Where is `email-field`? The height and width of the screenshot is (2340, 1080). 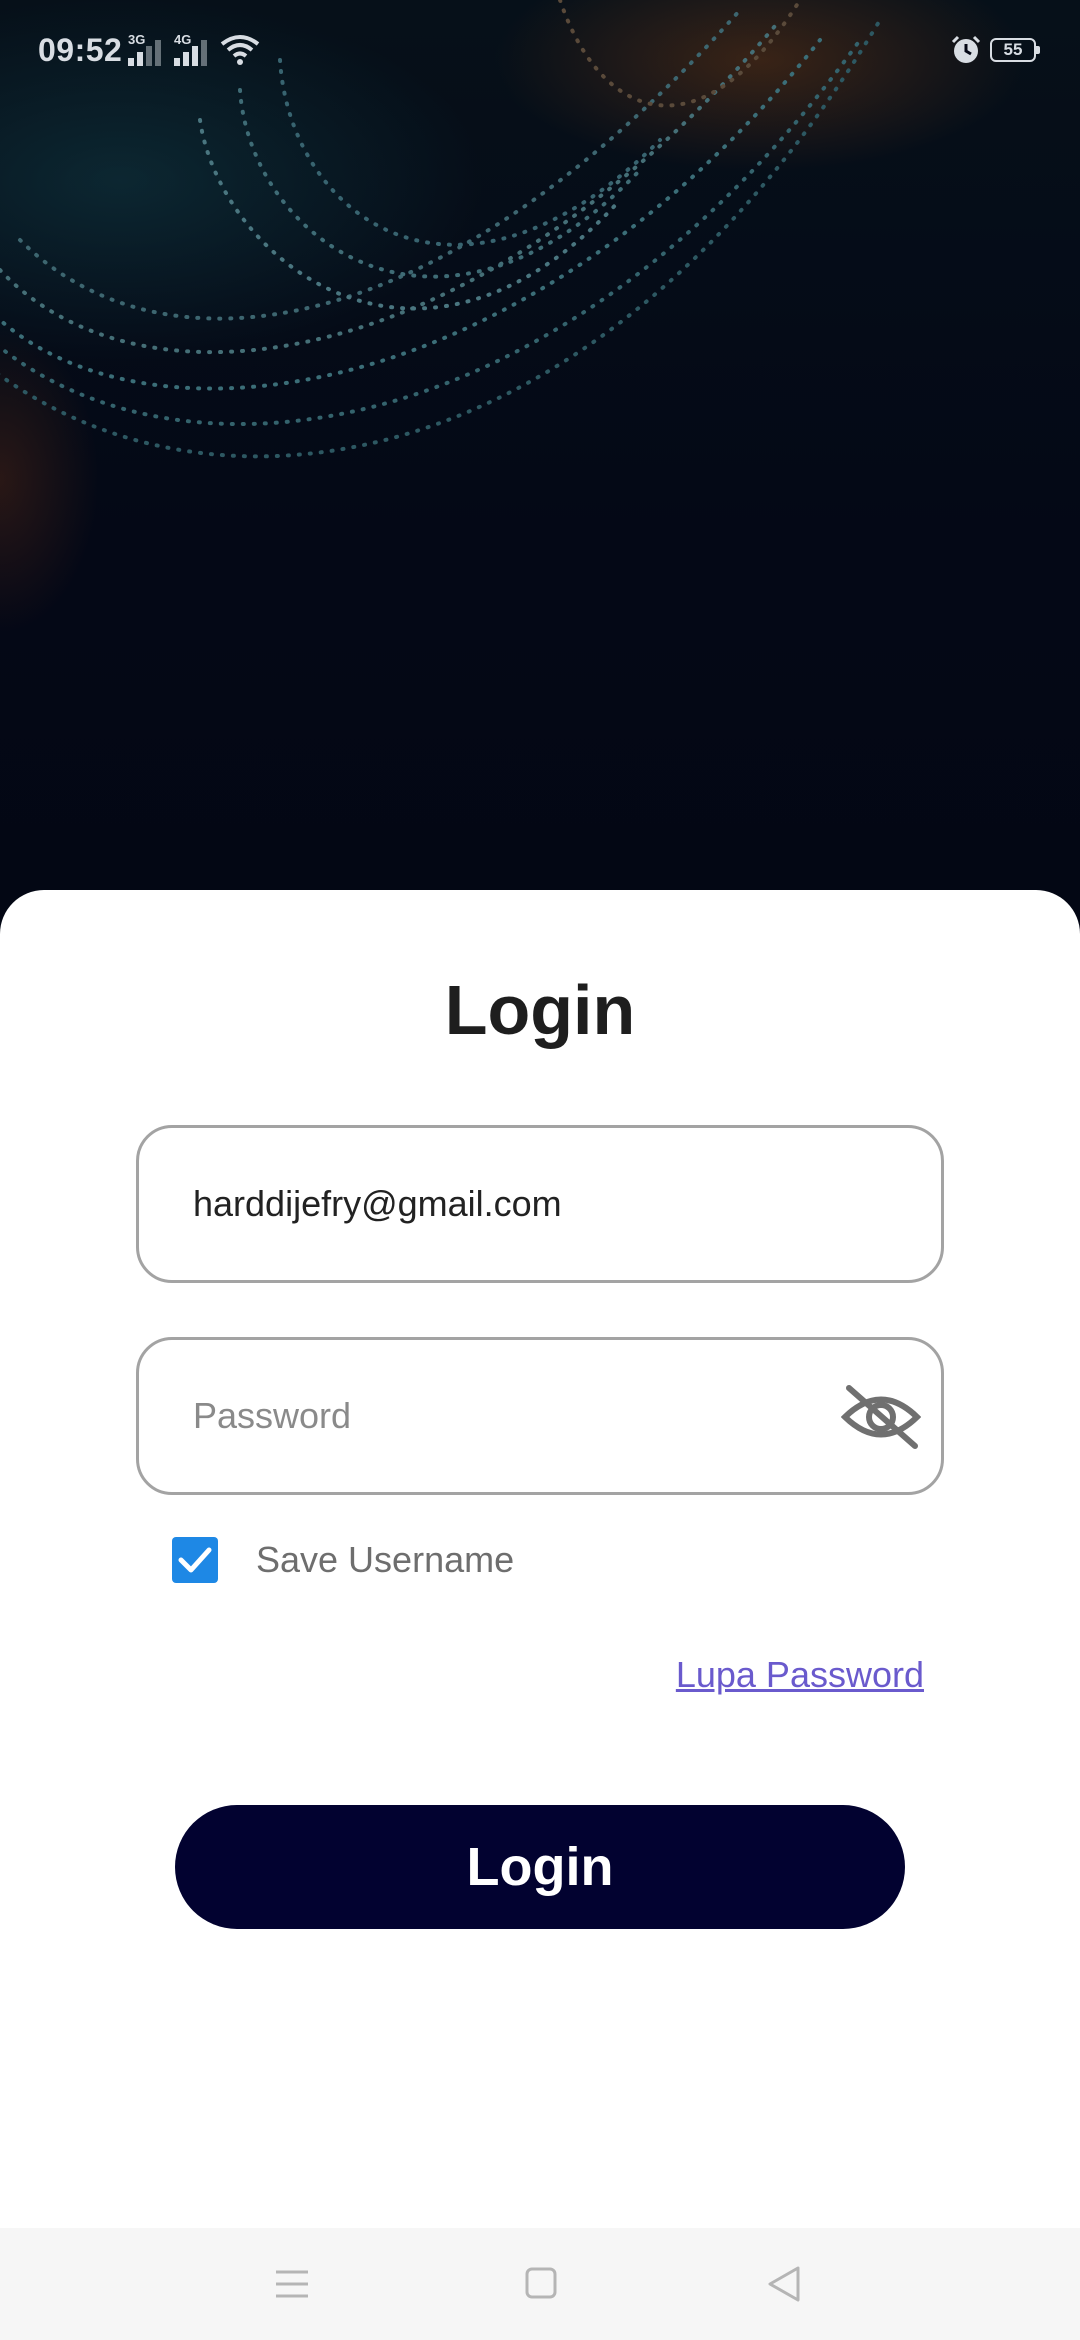
email-field is located at coordinates (540, 1204).